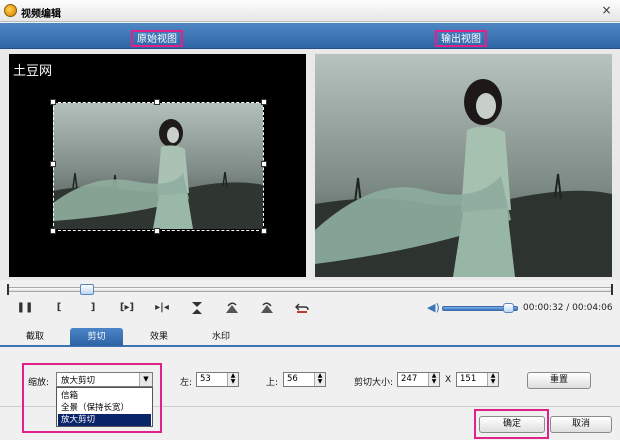  What do you see at coordinates (477, 379) in the screenshot?
I see `crop-height-spinbox: 151 ▲ ▼` at bounding box center [477, 379].